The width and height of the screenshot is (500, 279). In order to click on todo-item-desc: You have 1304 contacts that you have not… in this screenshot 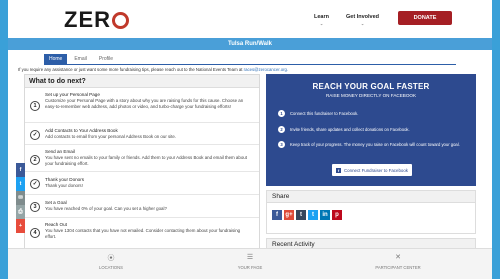, I will do `click(143, 233)`.